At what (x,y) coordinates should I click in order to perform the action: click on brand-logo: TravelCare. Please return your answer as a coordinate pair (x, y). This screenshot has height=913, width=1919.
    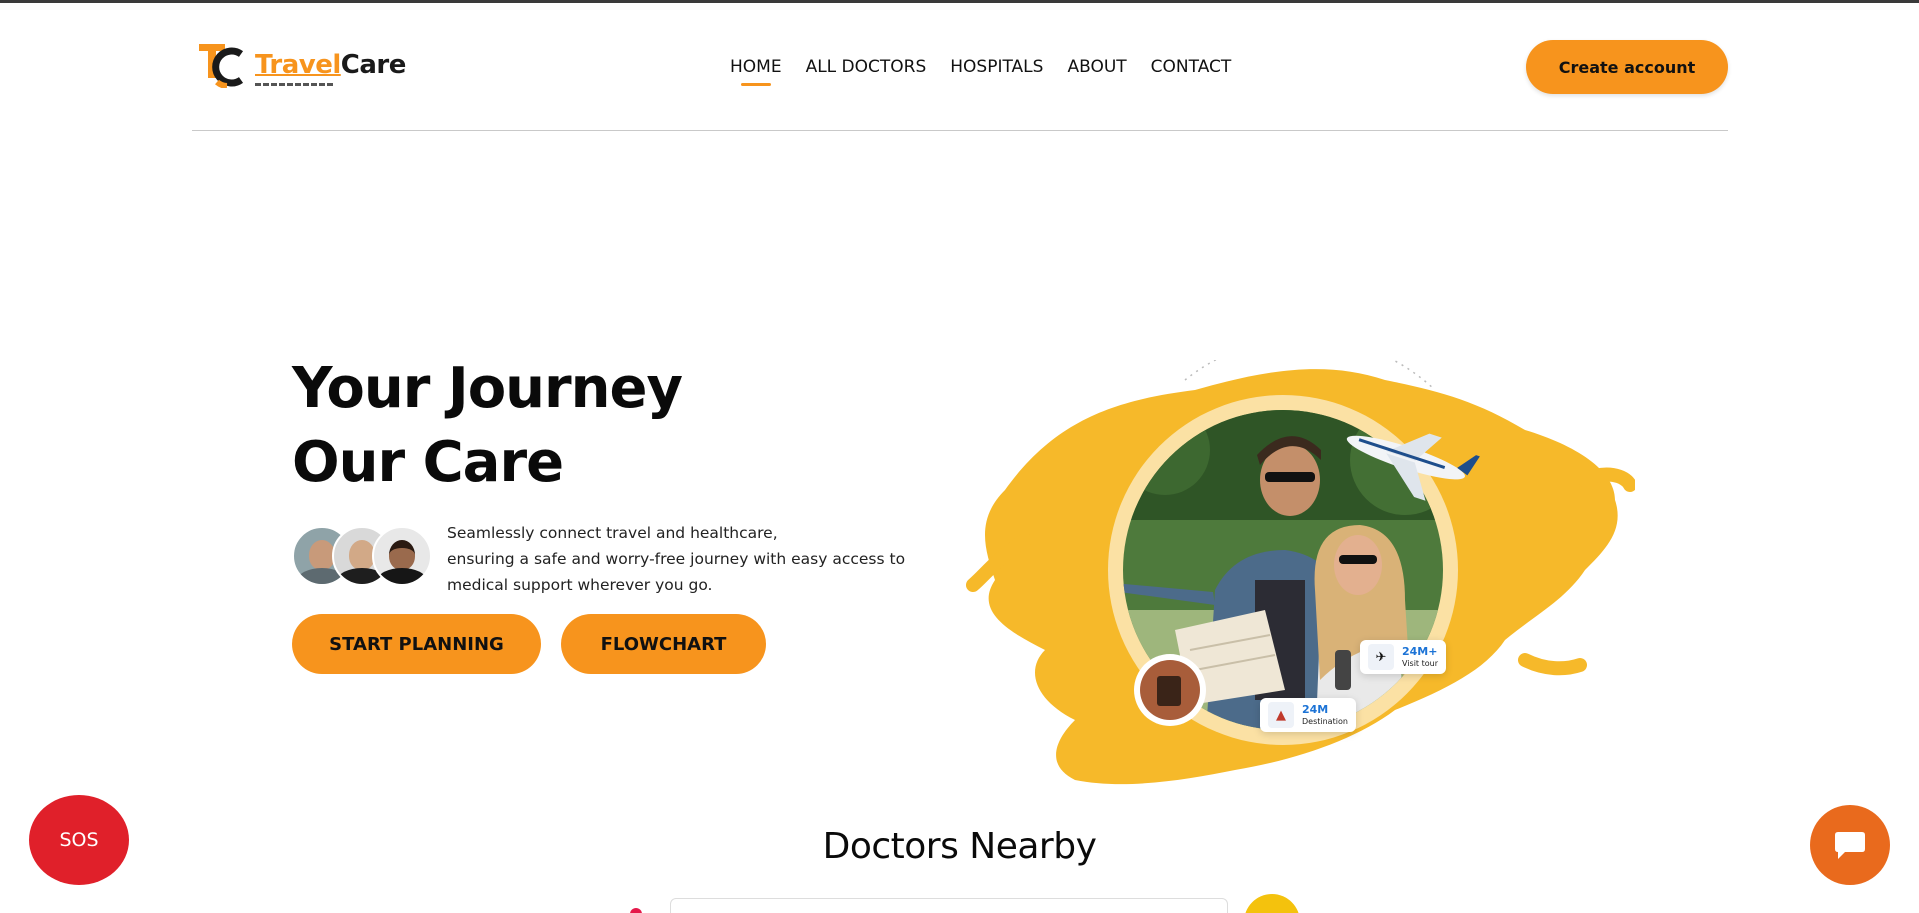
    Looking at the image, I should click on (301, 65).